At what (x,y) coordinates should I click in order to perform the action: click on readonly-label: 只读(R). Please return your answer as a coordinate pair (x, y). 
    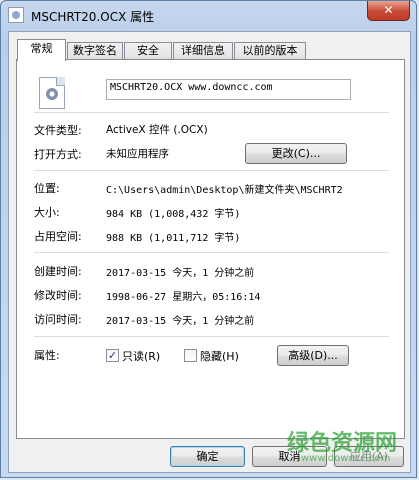
    Looking at the image, I should click on (141, 356).